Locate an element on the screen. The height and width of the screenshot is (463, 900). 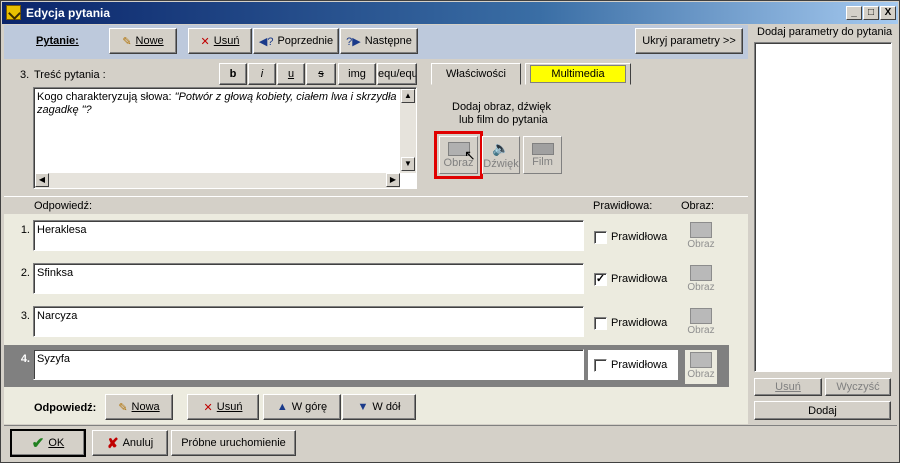
add-sound-button: 🔈 Dźwięk is located at coordinates (501, 155).